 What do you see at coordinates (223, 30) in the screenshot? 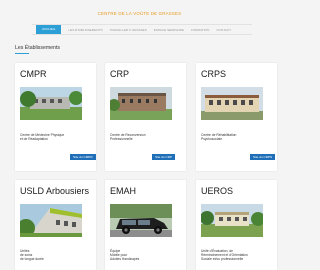
I see `nav-item-contact: CONTACT` at bounding box center [223, 30].